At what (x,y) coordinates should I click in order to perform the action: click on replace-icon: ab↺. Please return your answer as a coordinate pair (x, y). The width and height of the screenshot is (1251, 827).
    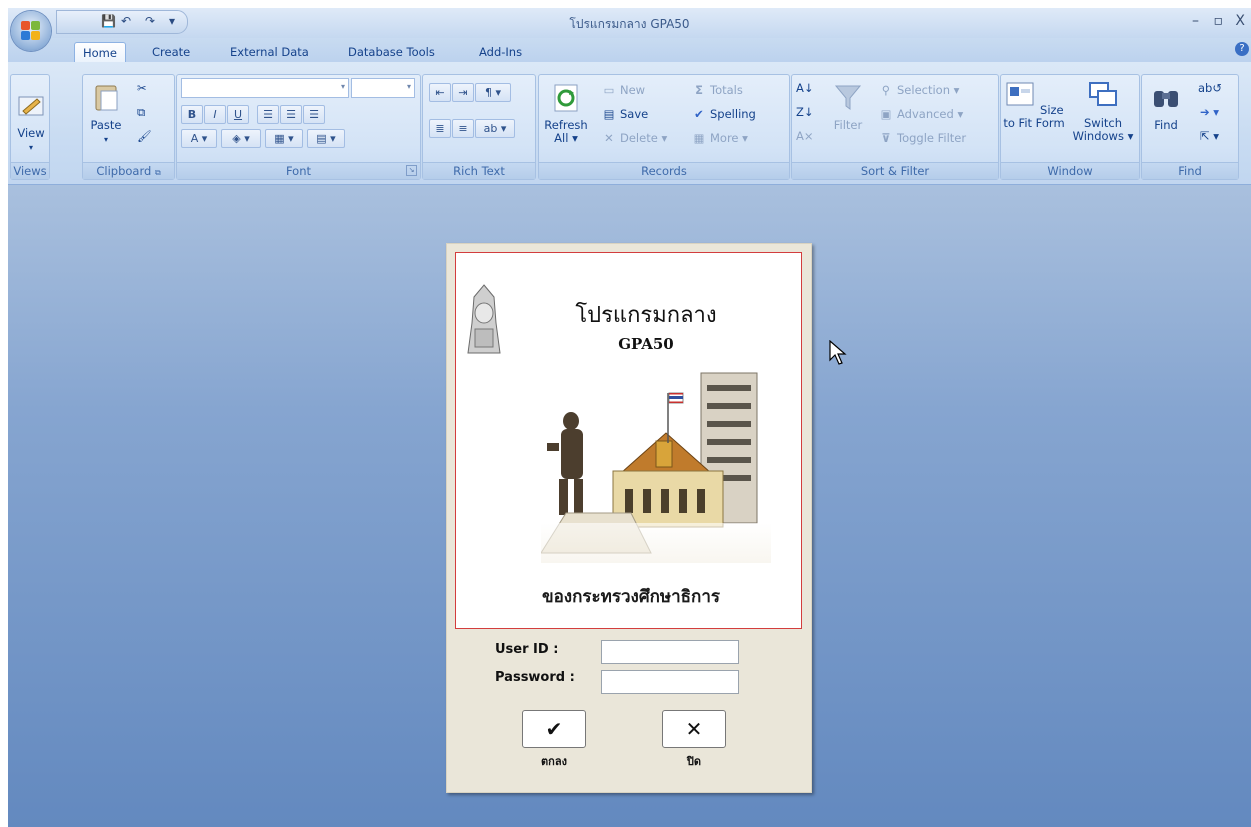
    Looking at the image, I should click on (1210, 88).